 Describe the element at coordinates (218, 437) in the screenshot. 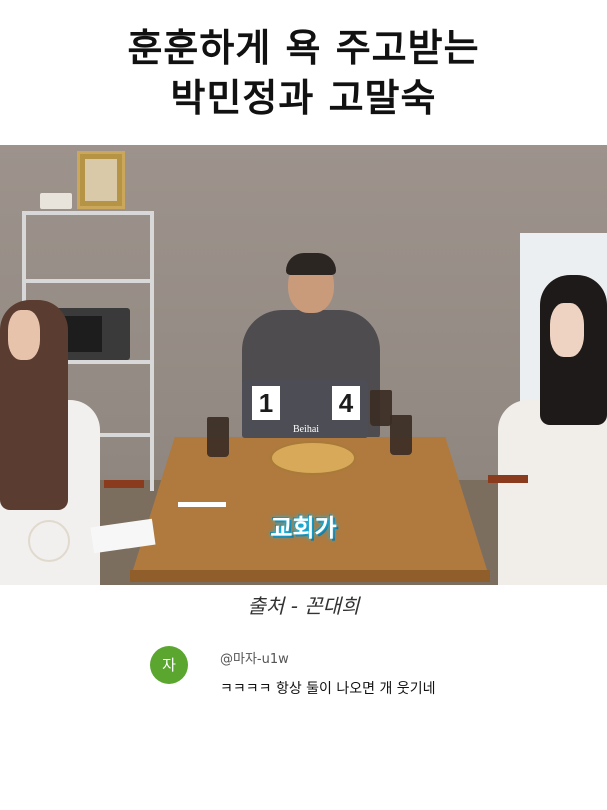

I see `glass-left` at that location.